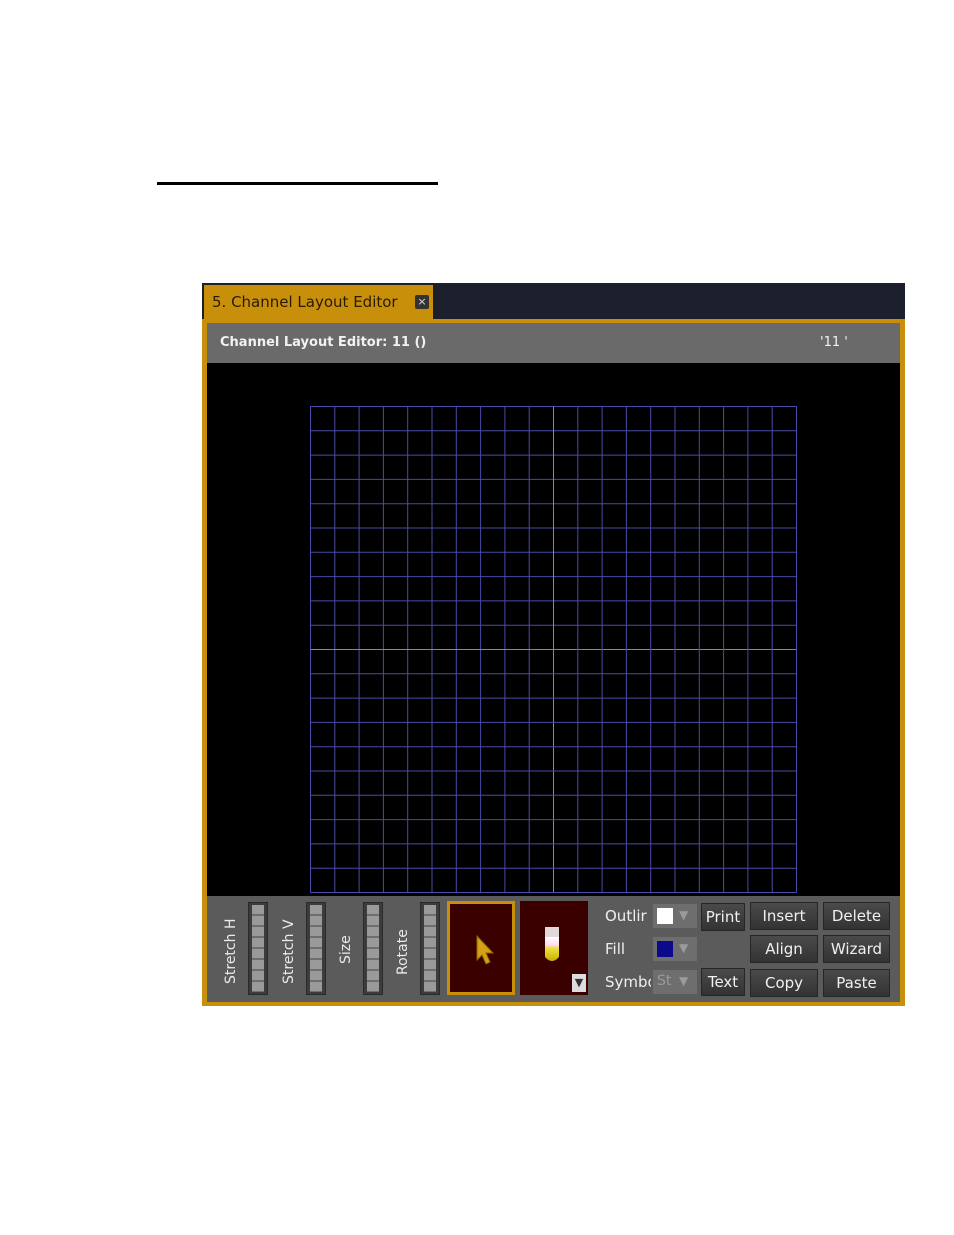  What do you see at coordinates (665, 949) in the screenshot?
I see `fill-color-swatch` at bounding box center [665, 949].